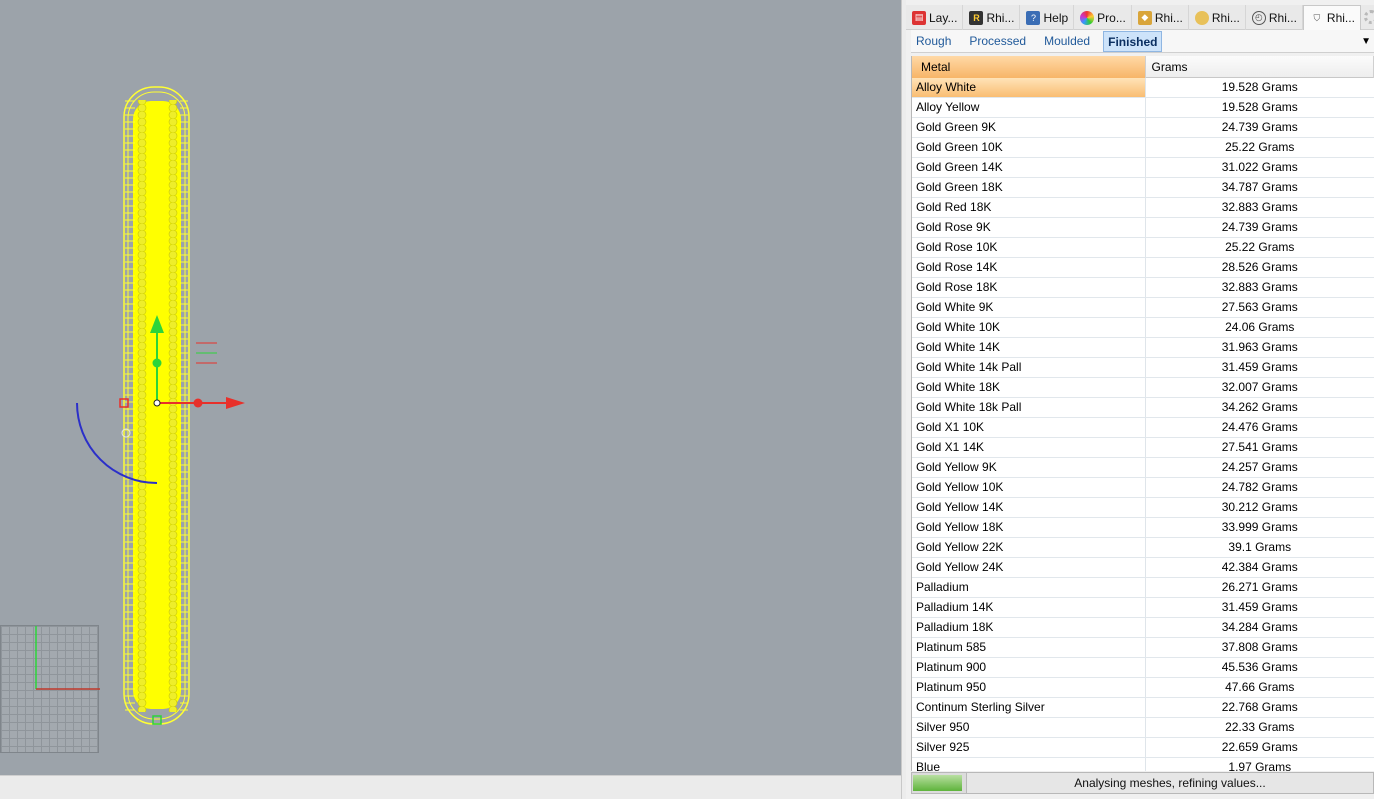 This screenshot has width=1374, height=799. What do you see at coordinates (1143, 448) in the screenshot?
I see `table-row: Gold X1 14K 27.541 Grams` at bounding box center [1143, 448].